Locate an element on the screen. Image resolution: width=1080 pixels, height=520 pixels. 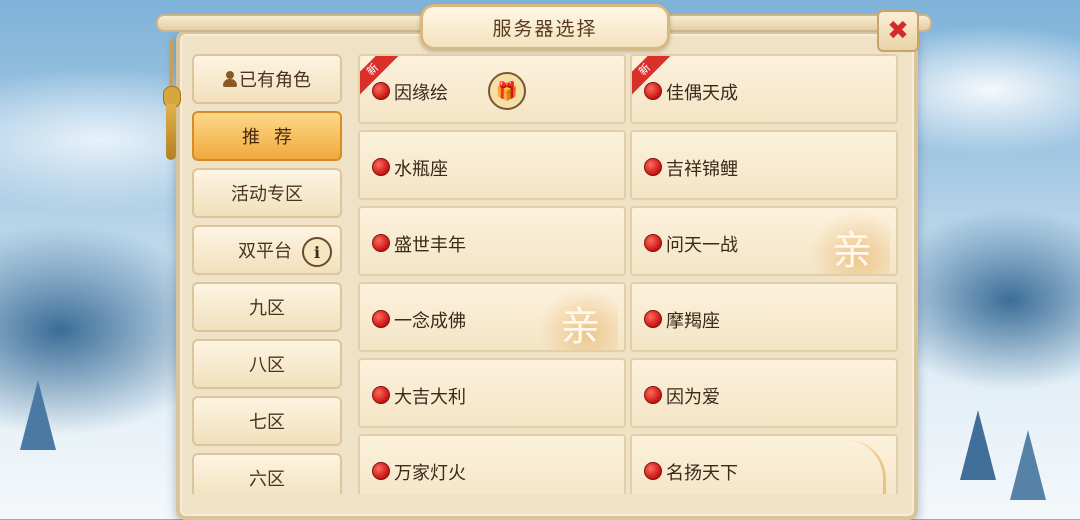
dialog-title: 服务器选择 is located at coordinates (545, 28).